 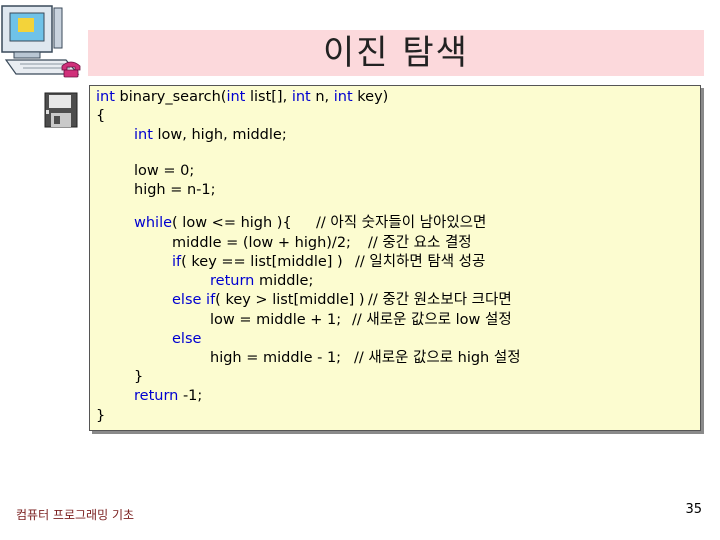 I want to click on code-comment: // 중간 원소보다 크다면, so click(x=440, y=300).